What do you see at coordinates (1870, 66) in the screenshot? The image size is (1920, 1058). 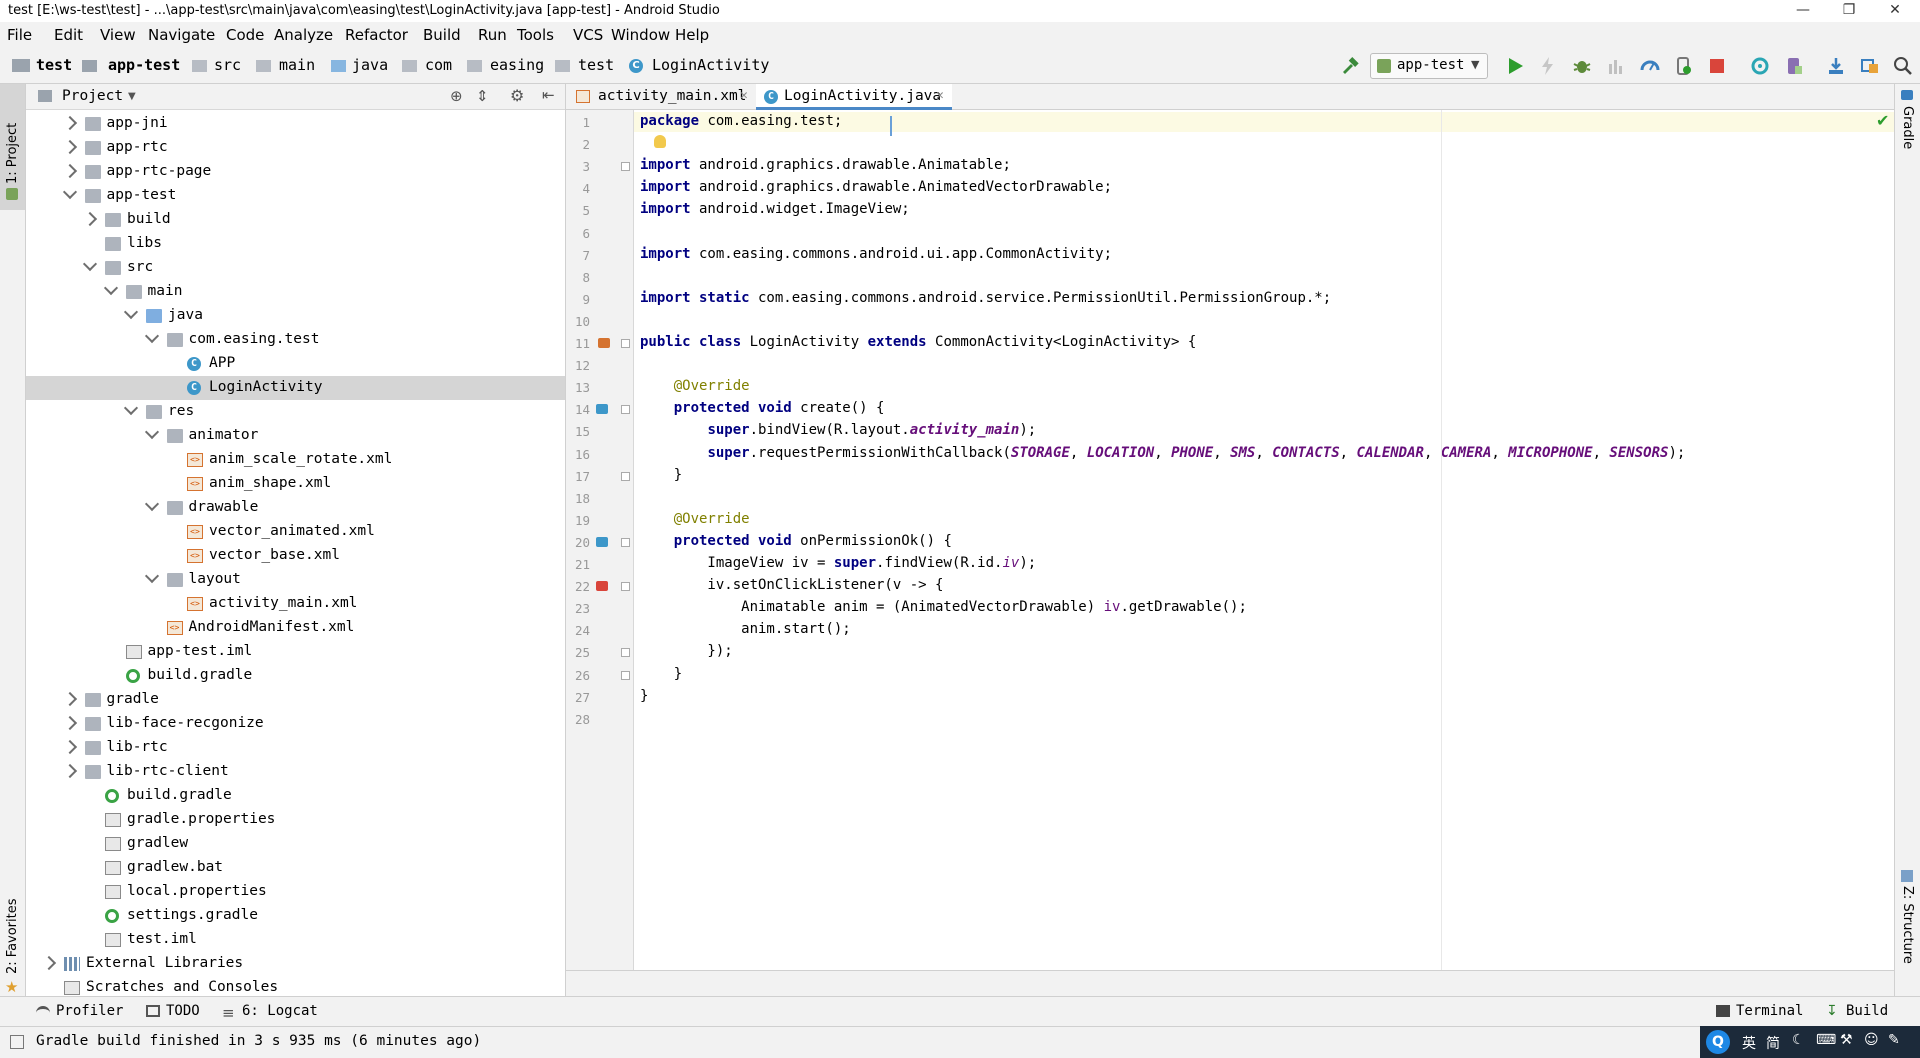 I see `project-structure-icon` at bounding box center [1870, 66].